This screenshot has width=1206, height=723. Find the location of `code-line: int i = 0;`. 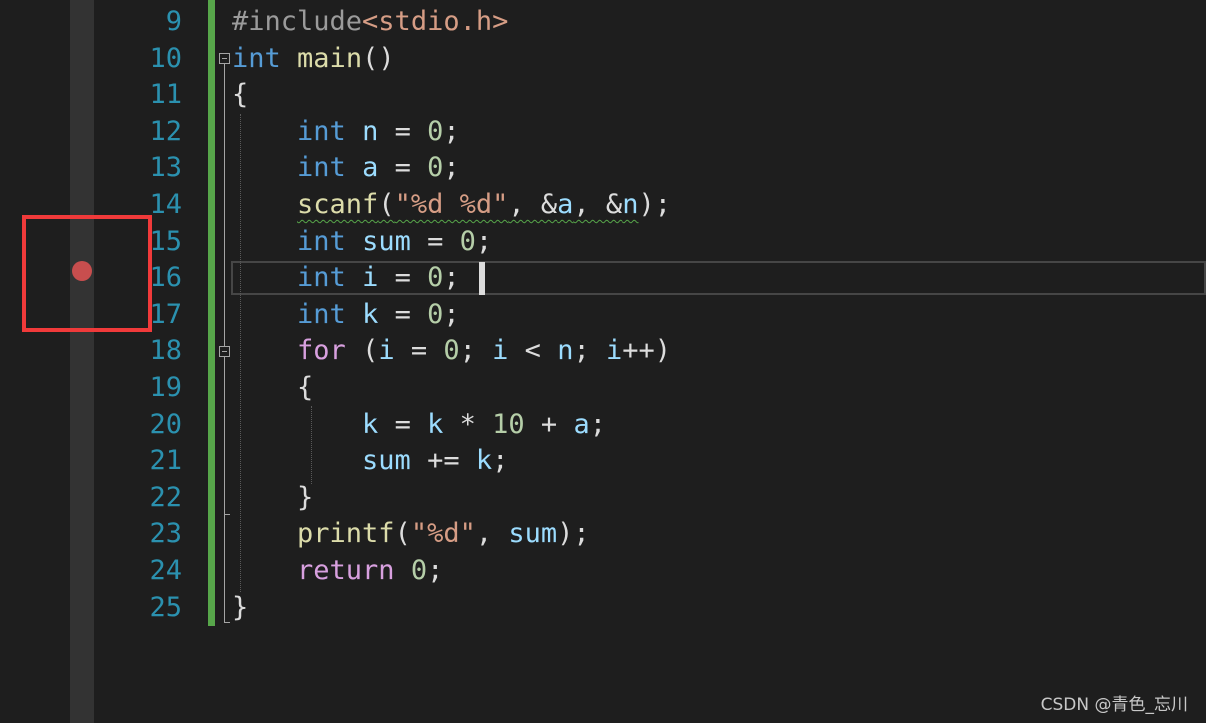

code-line: int i = 0; is located at coordinates (346, 278).